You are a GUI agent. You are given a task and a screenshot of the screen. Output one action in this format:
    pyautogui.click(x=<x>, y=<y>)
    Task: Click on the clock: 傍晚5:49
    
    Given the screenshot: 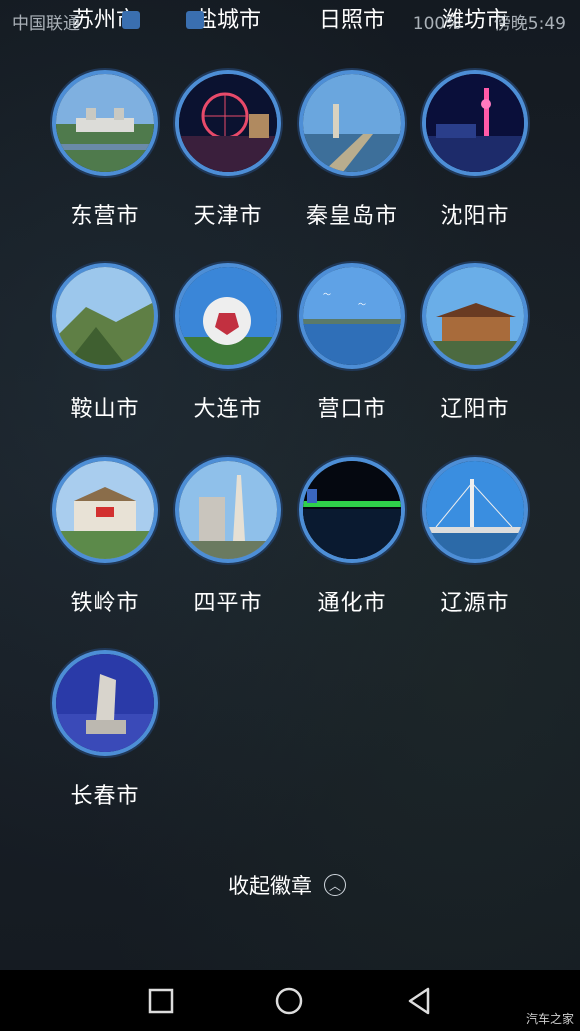 What is the action you would take?
    pyautogui.click(x=529, y=24)
    